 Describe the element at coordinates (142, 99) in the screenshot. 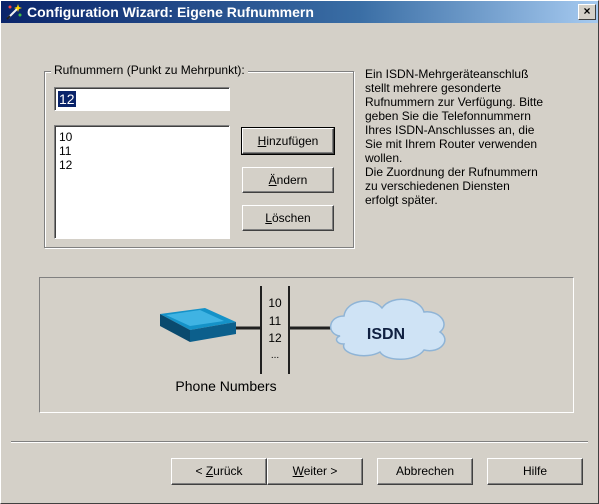

I see `phone-number-input: 12` at that location.